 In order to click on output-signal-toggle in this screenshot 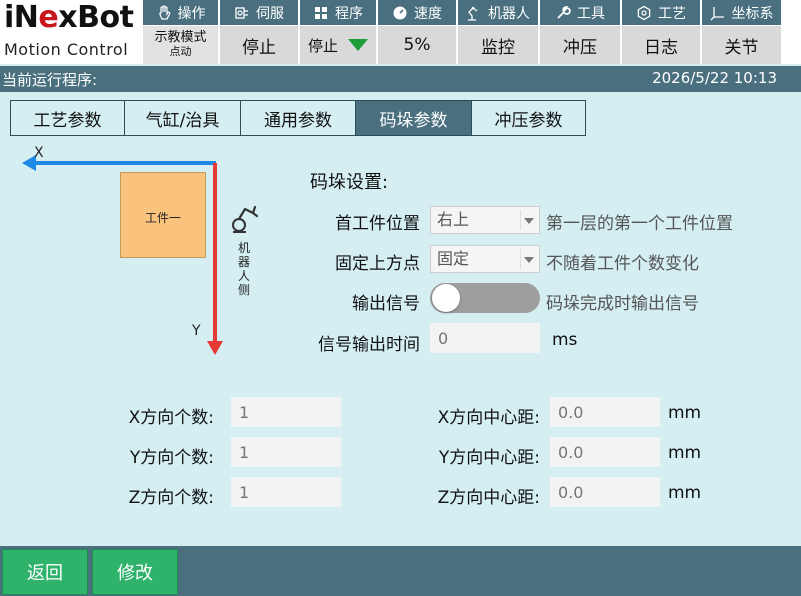, I will do `click(485, 298)`.